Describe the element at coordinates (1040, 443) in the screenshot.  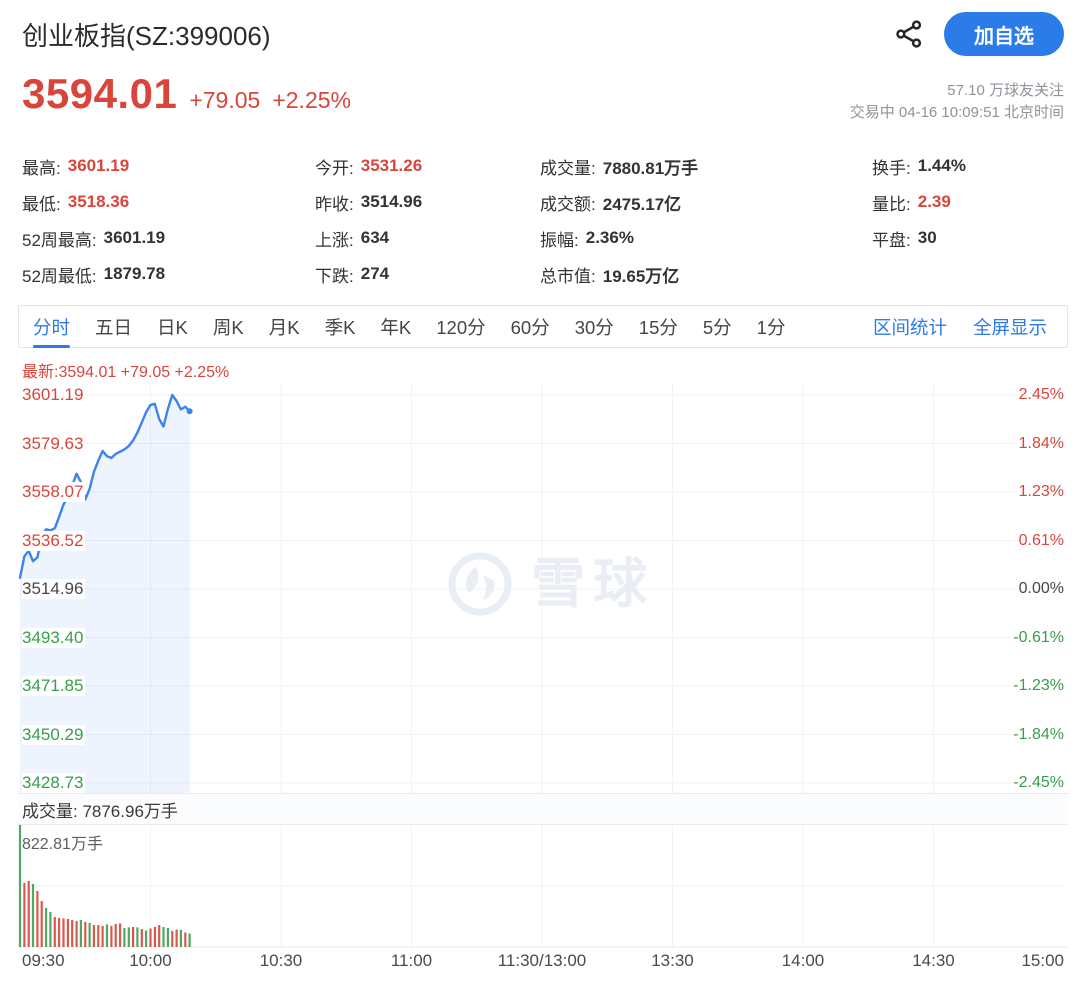
I see `percent-axis-label: 1.84%` at that location.